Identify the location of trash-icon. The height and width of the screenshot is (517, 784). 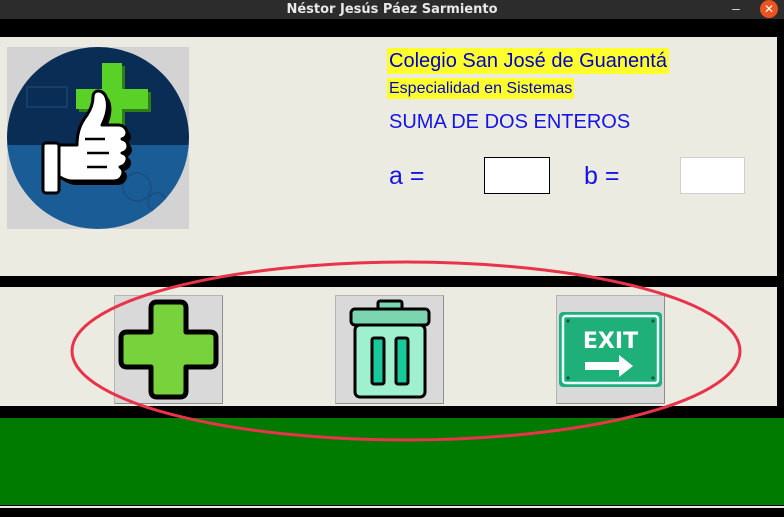
(390, 349).